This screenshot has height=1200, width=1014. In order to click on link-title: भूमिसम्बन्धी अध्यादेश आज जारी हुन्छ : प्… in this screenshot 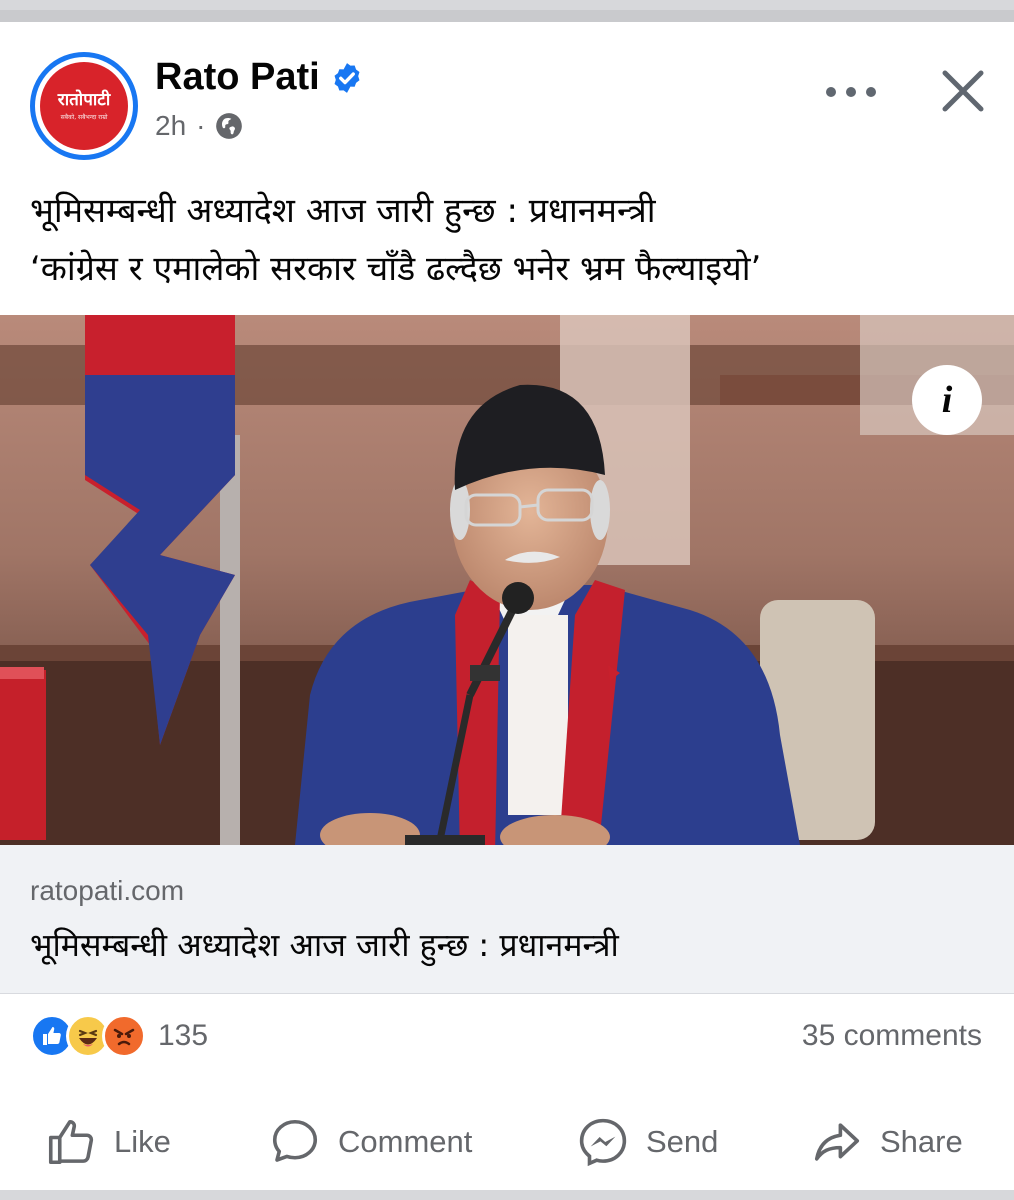, I will do `click(324, 945)`.